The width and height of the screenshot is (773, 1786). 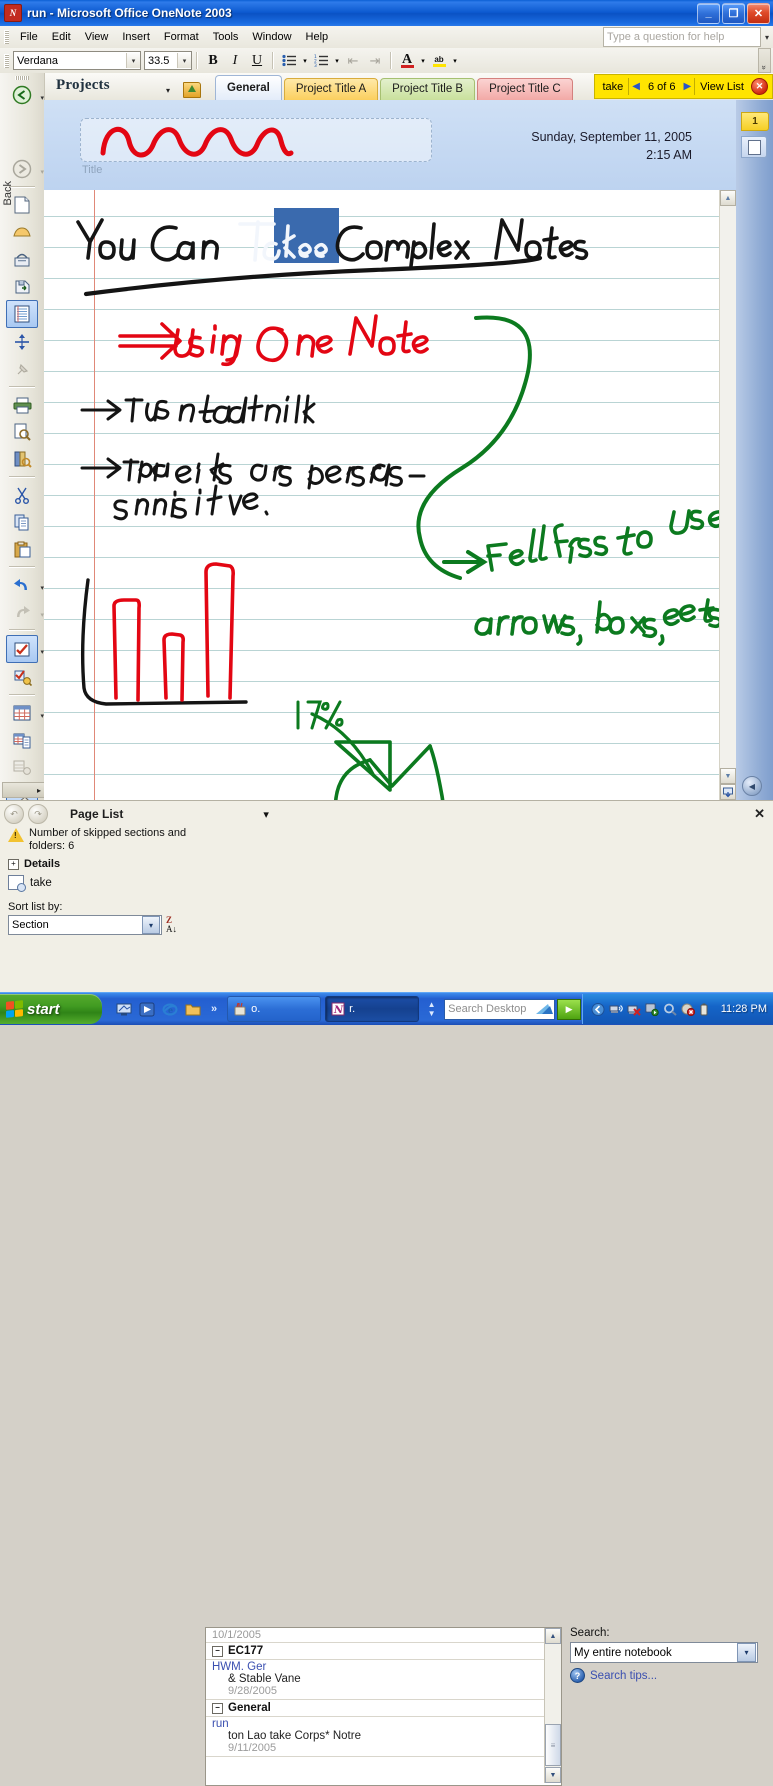 I want to click on highlight-icon: ab, so click(x=439, y=60).